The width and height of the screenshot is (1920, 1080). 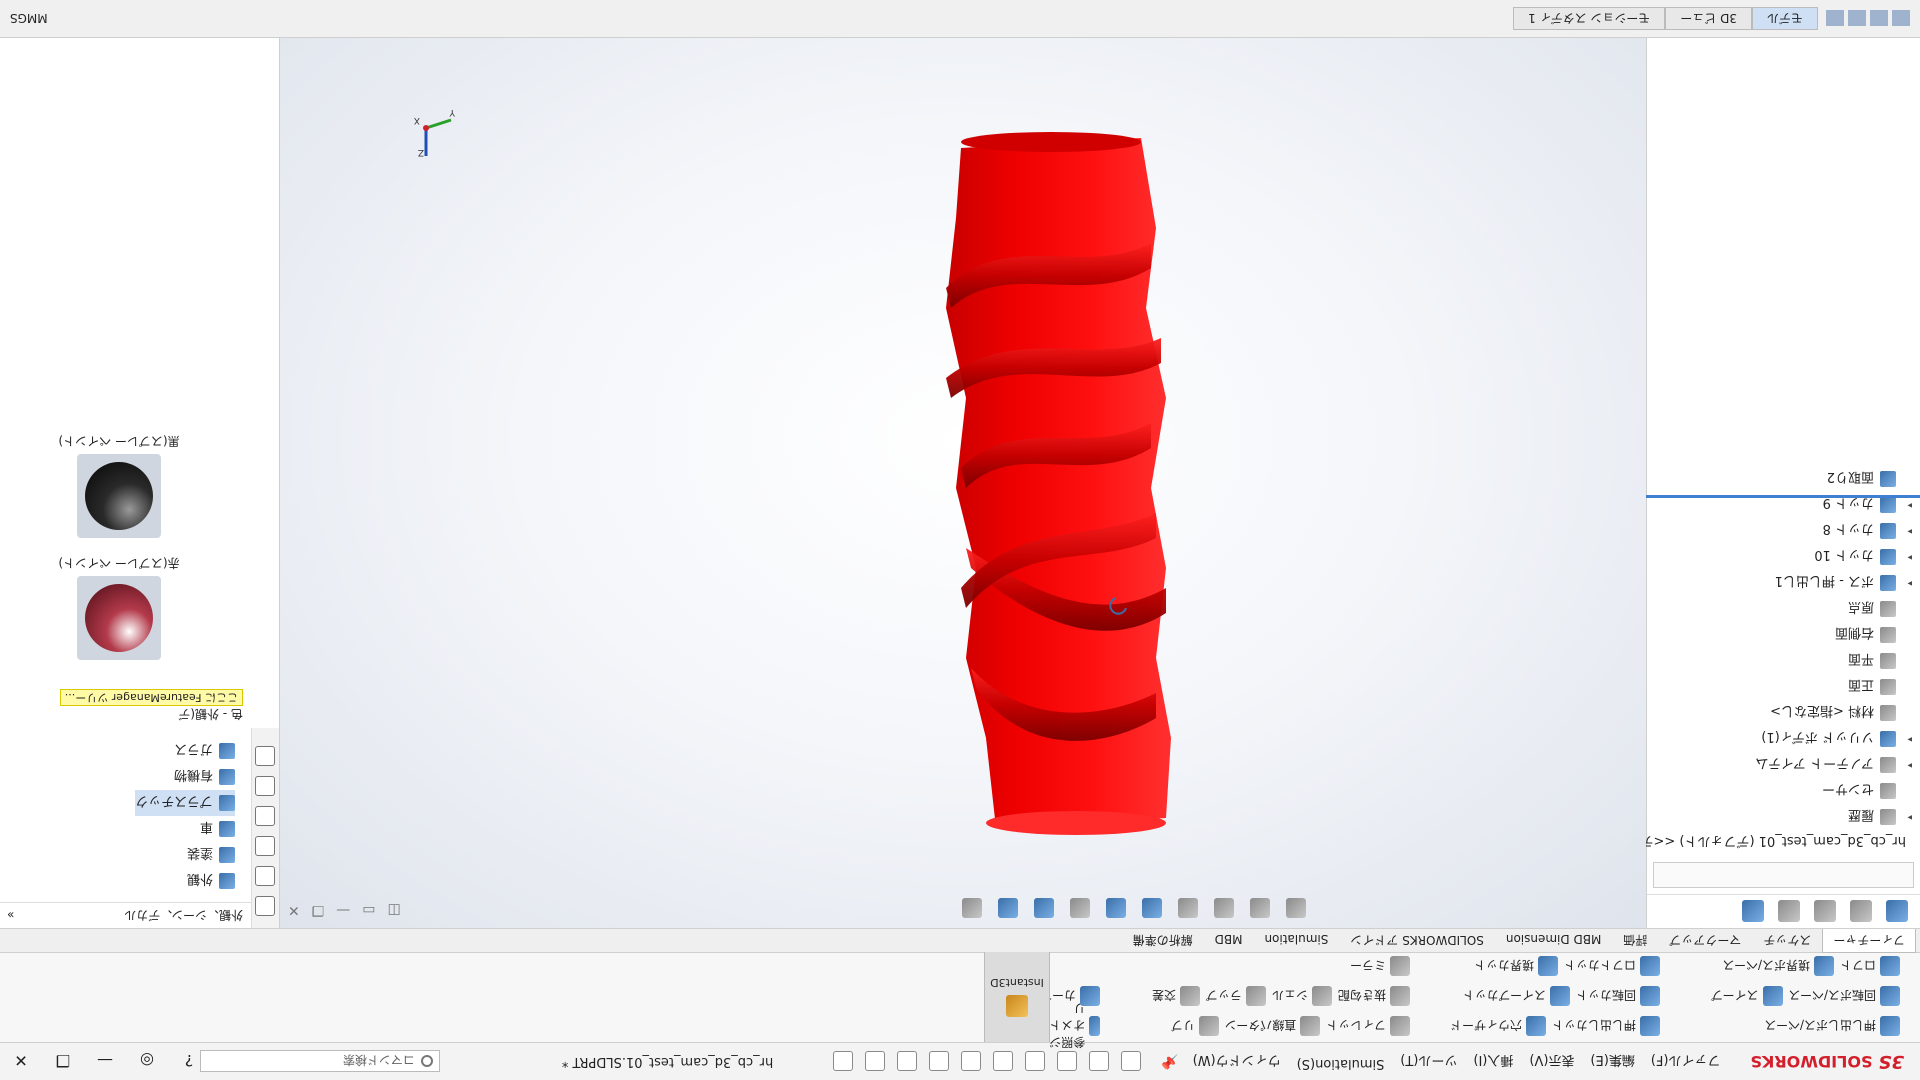 What do you see at coordinates (1380, 966) in the screenshot?
I see `mirror-button: ミラー` at bounding box center [1380, 966].